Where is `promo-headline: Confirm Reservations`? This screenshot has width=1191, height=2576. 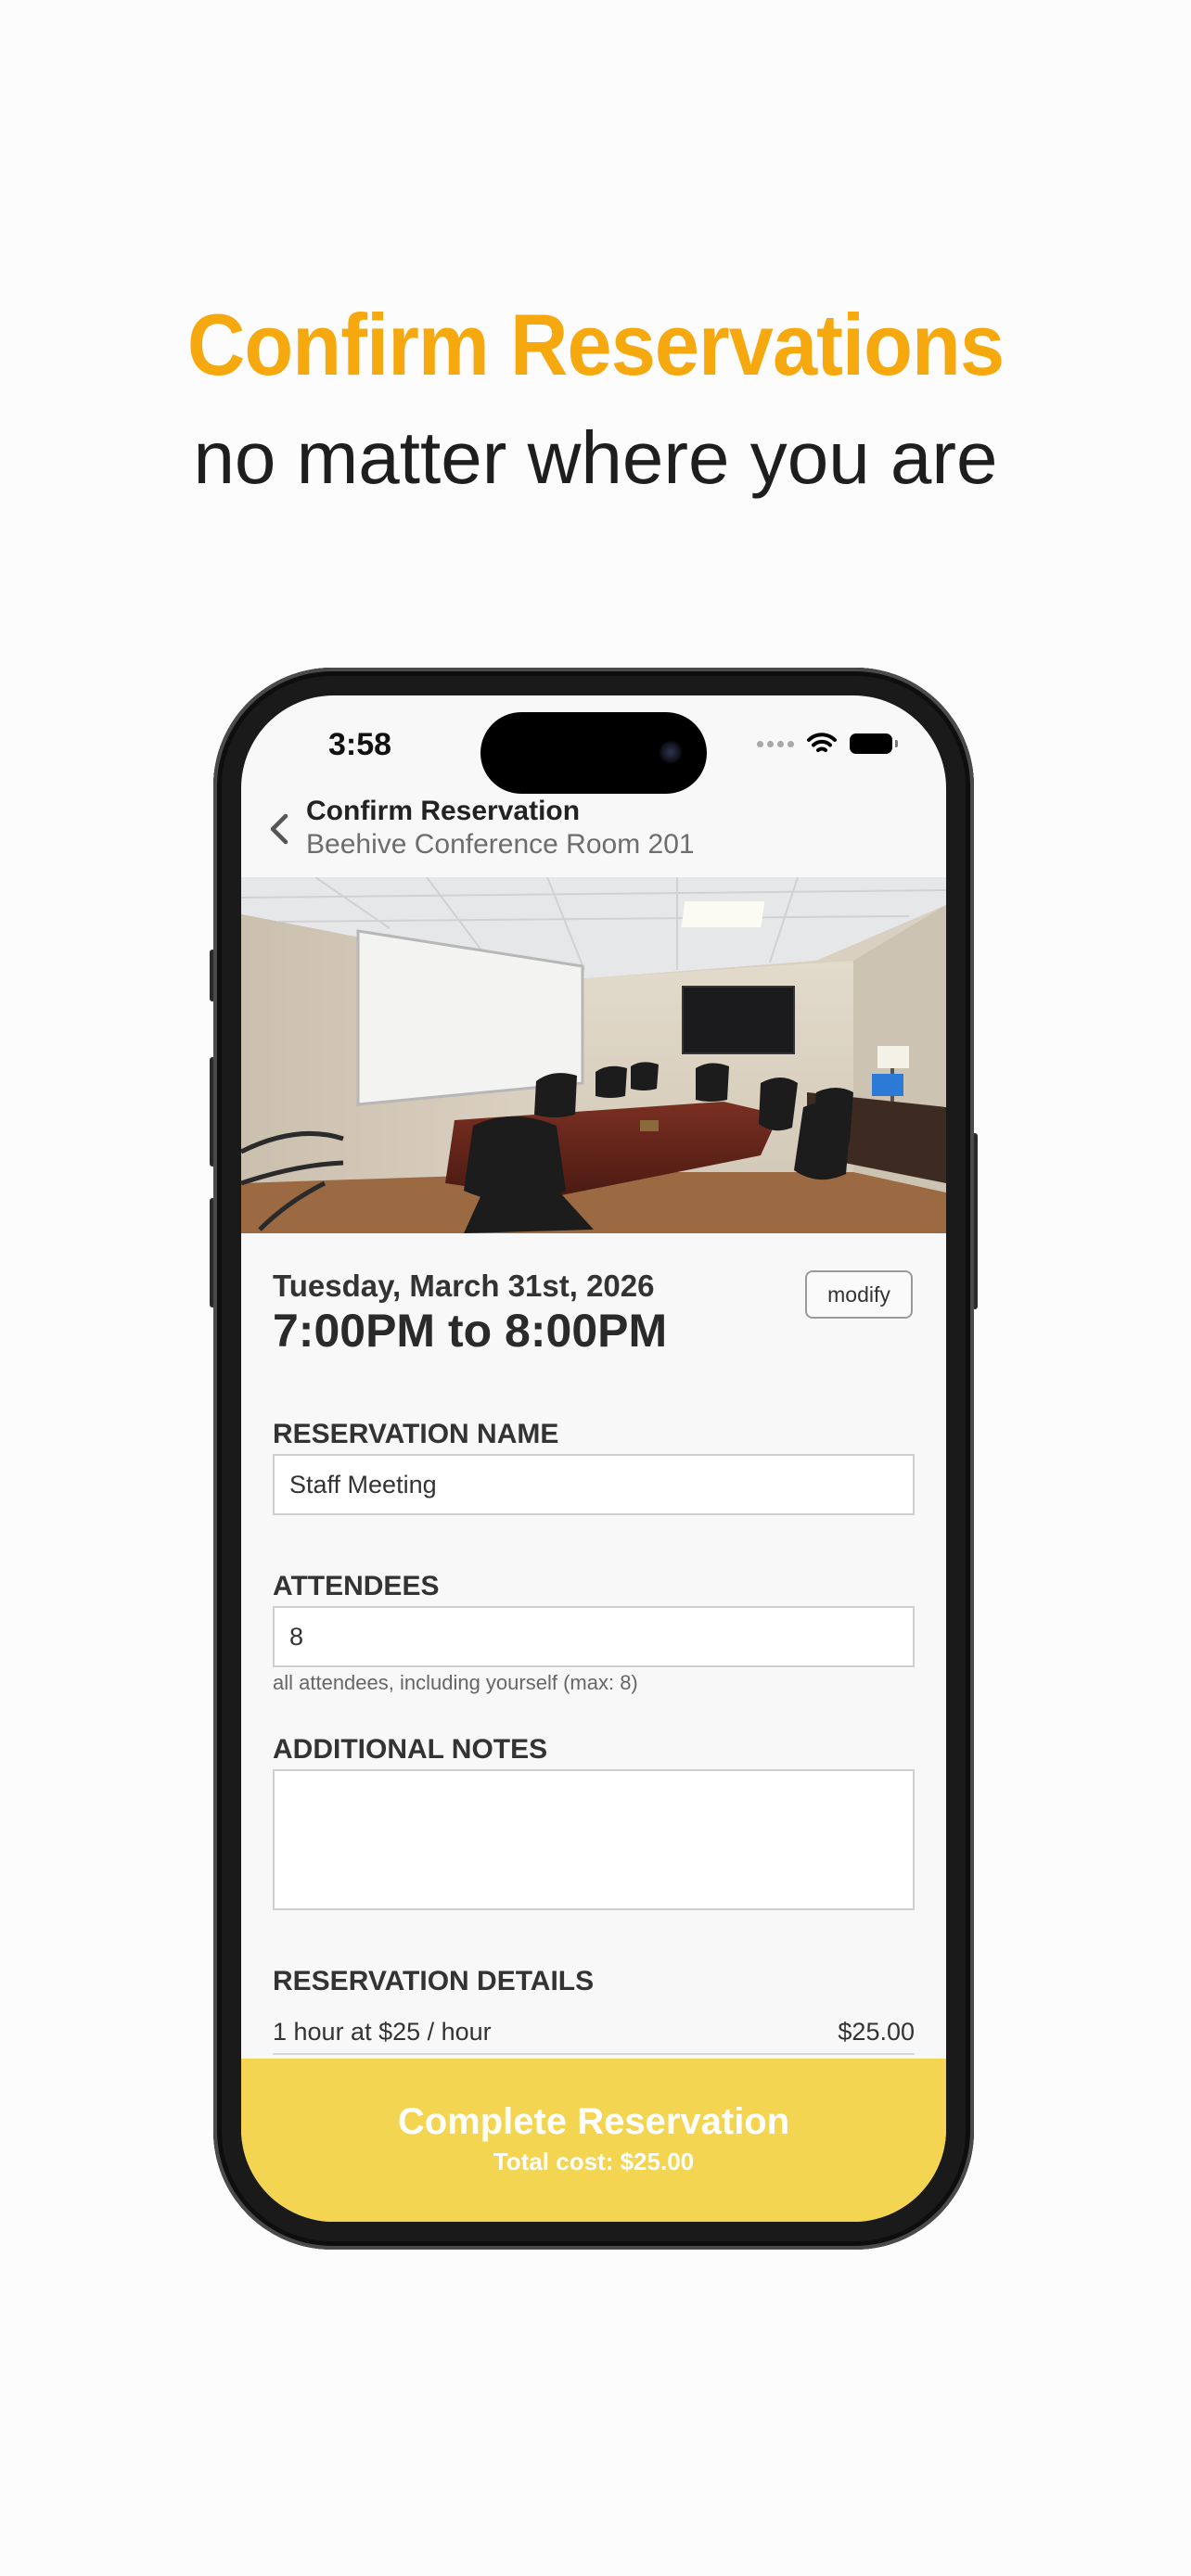
promo-headline: Confirm Reservations is located at coordinates (595, 344).